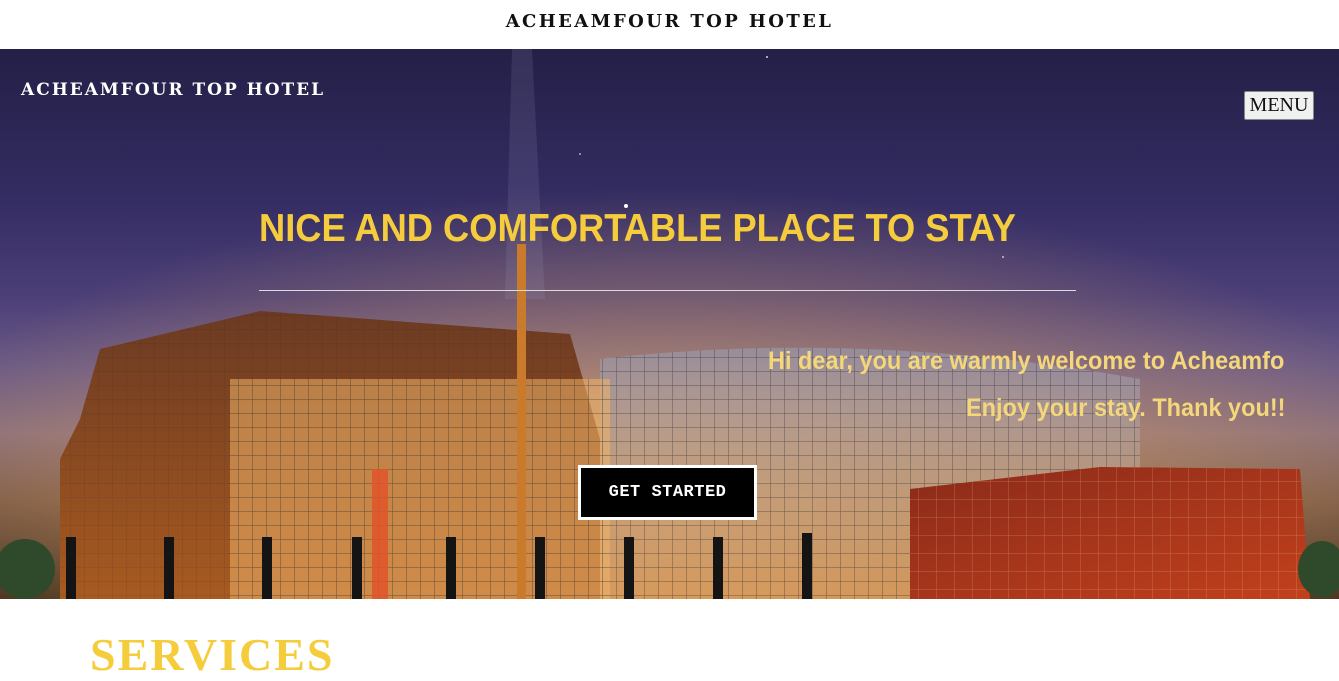  I want to click on hero-headline: NICE AND COMFORTABLE PLACE TO STAY, so click(638, 228).